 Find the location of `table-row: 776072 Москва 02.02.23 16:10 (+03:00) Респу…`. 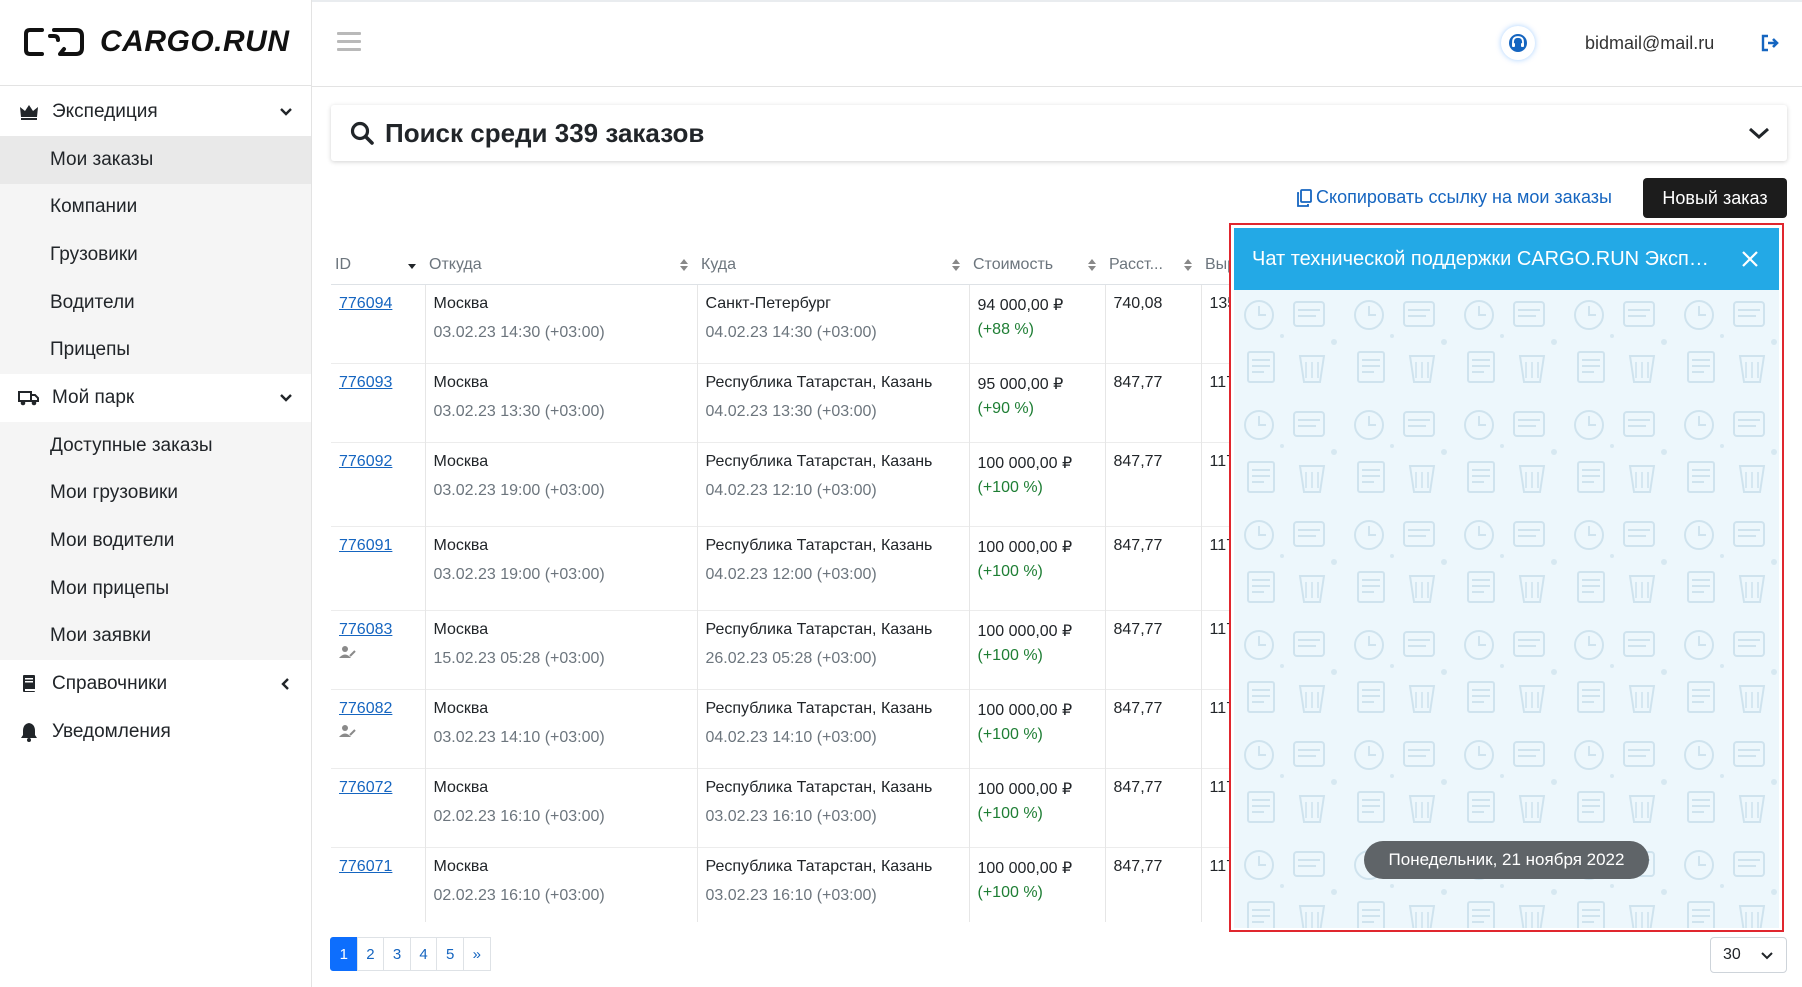

table-row: 776072 Москва 02.02.23 16:10 (+03:00) Респу… is located at coordinates (781, 807).